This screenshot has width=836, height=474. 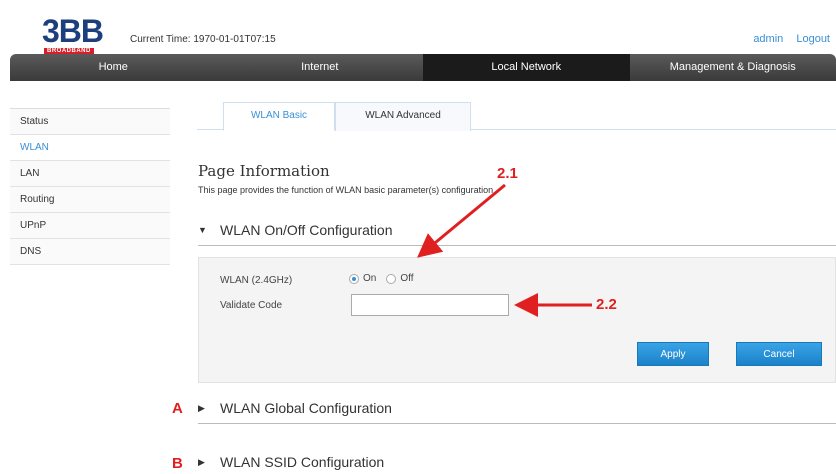 What do you see at coordinates (606, 304) in the screenshot?
I see `annotation-label-2-2: 2.2` at bounding box center [606, 304].